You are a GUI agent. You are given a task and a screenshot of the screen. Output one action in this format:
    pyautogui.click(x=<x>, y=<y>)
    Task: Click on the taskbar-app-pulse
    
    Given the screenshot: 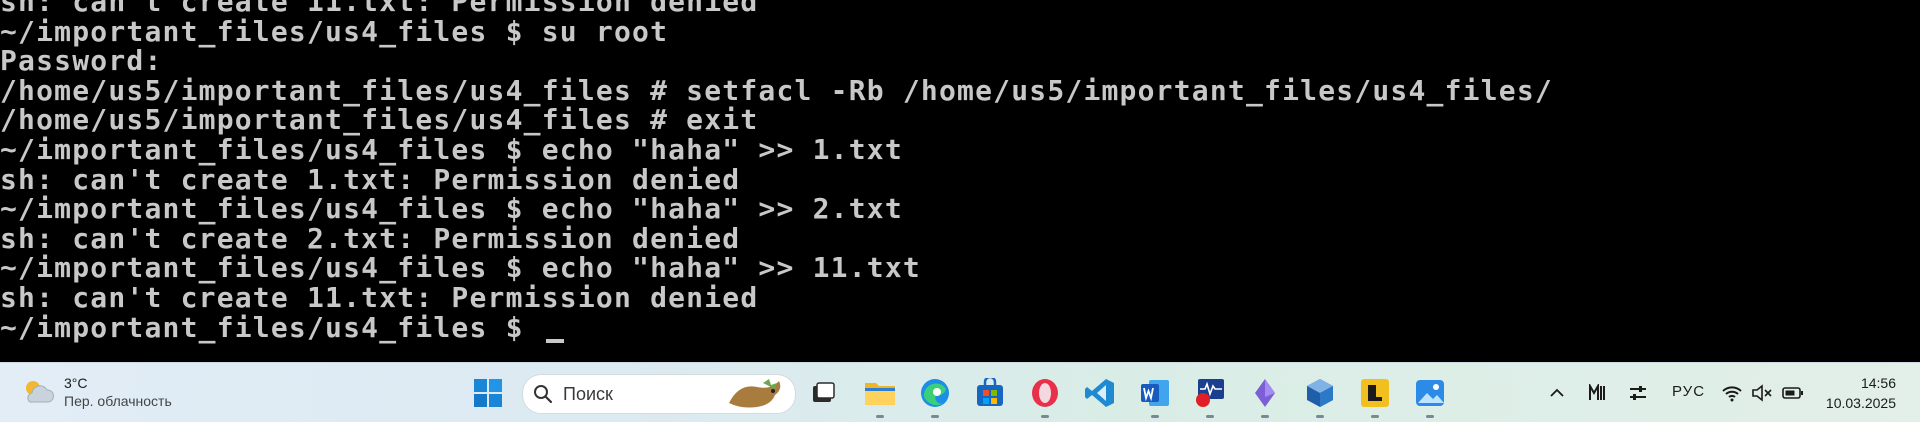 What is the action you would take?
    pyautogui.click(x=1210, y=395)
    